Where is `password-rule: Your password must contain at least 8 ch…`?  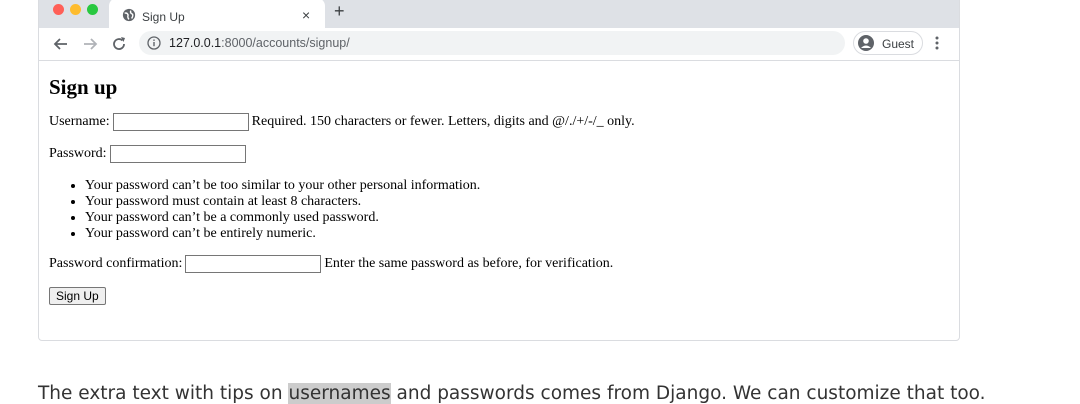 password-rule: Your password must contain at least 8 ch… is located at coordinates (282, 202).